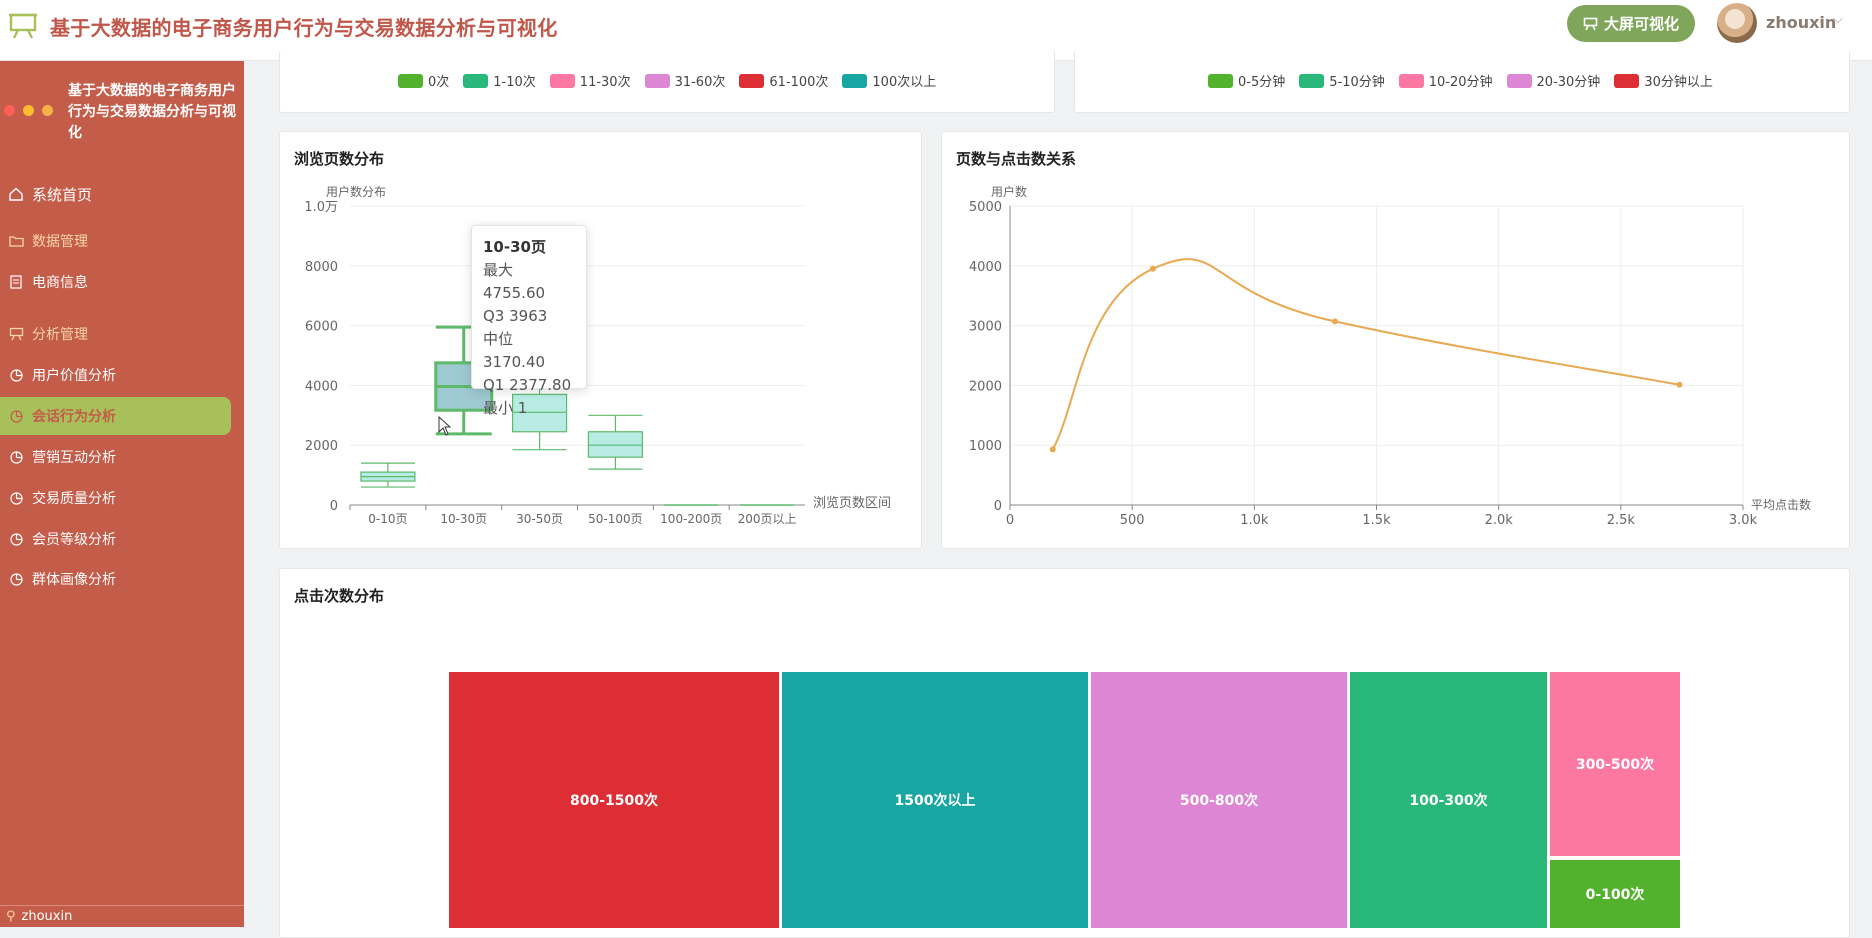 This screenshot has height=938, width=1872. Describe the element at coordinates (122, 498) in the screenshot. I see `sidebar-item-transaction-quality: 交易质量分析` at that location.